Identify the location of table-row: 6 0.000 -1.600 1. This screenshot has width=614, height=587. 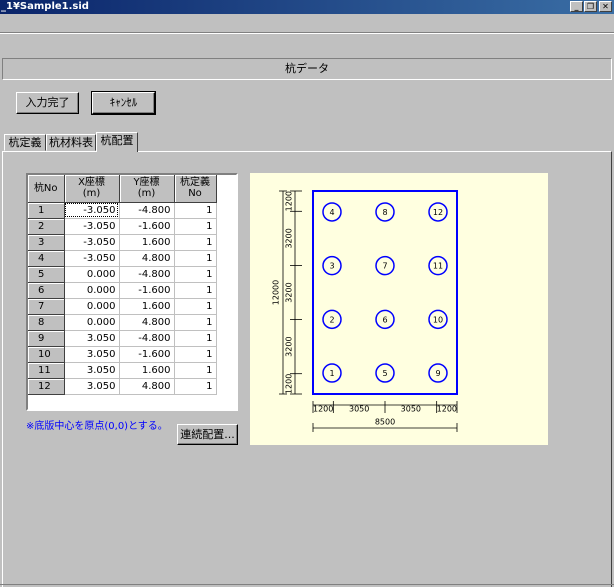
(122, 290).